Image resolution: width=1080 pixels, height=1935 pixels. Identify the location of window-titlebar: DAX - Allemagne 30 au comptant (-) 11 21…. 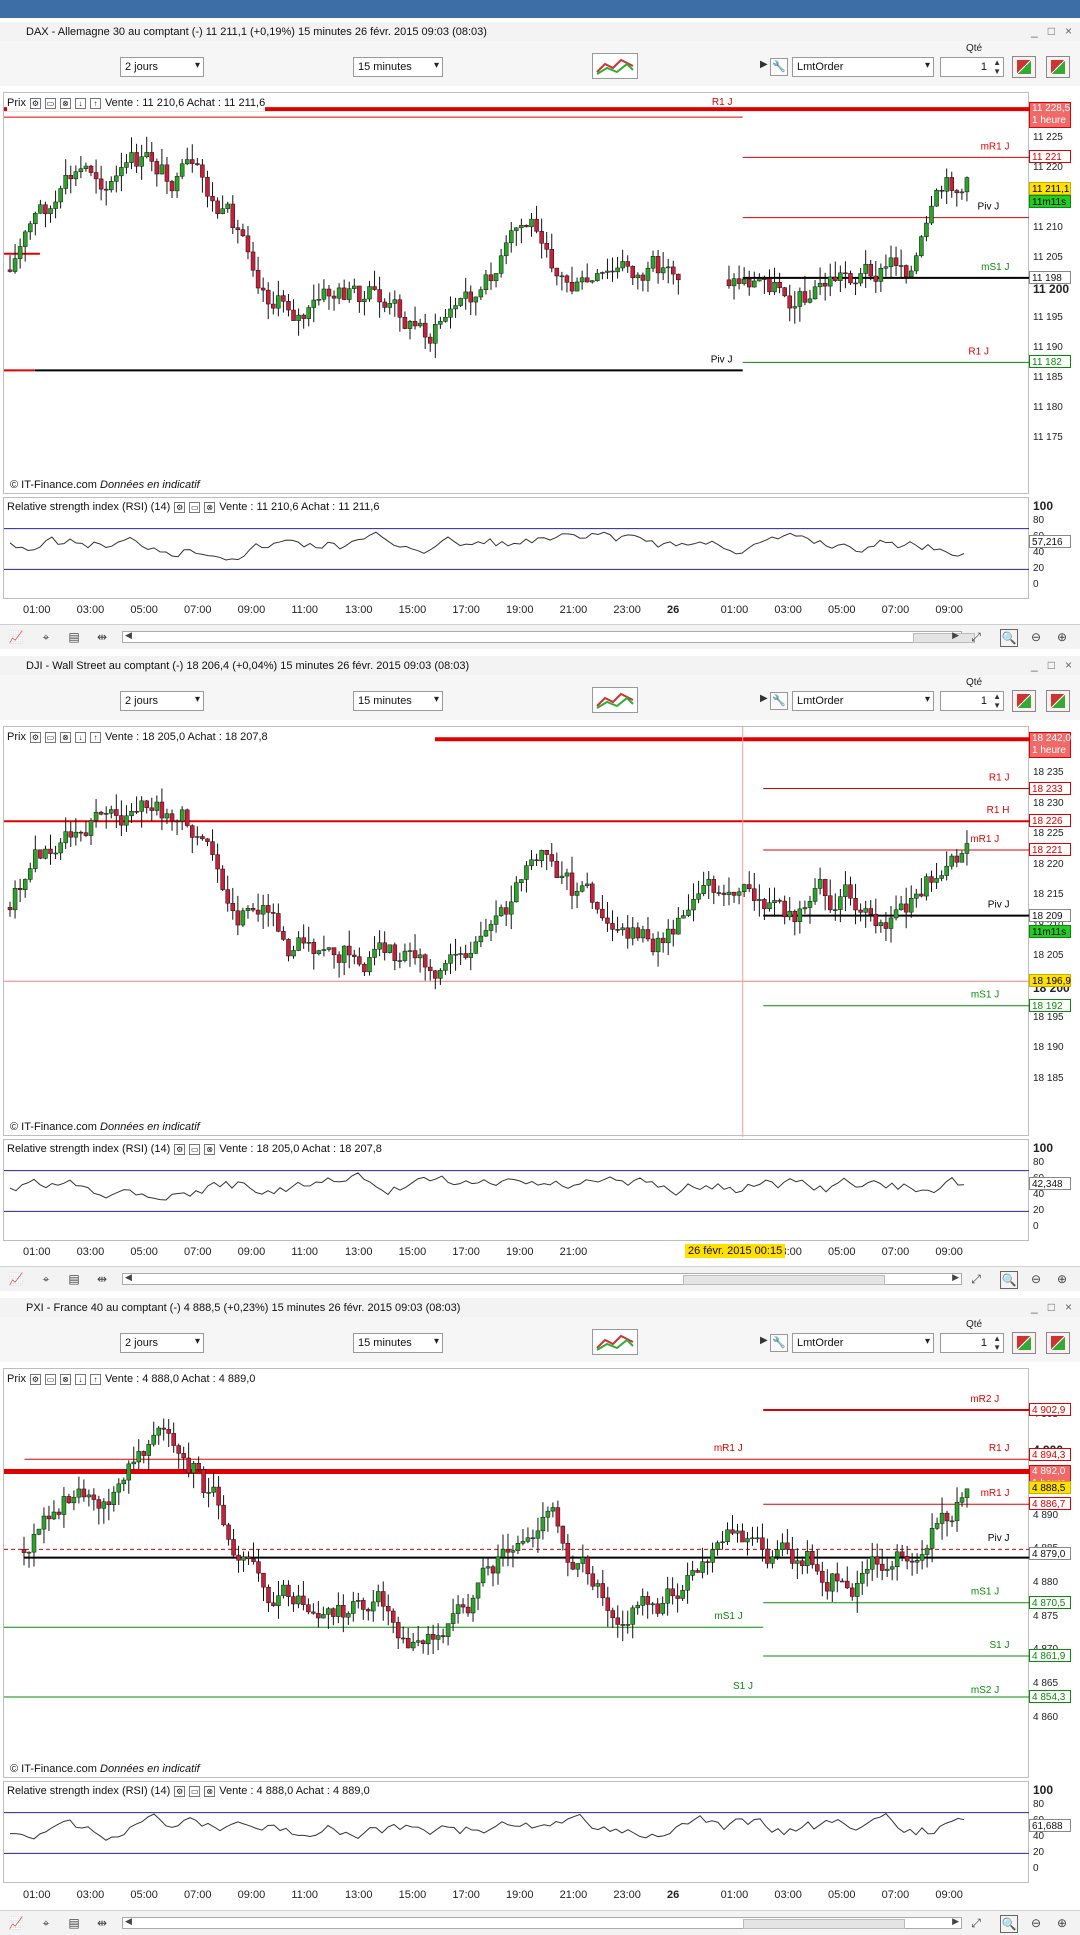
(540, 32).